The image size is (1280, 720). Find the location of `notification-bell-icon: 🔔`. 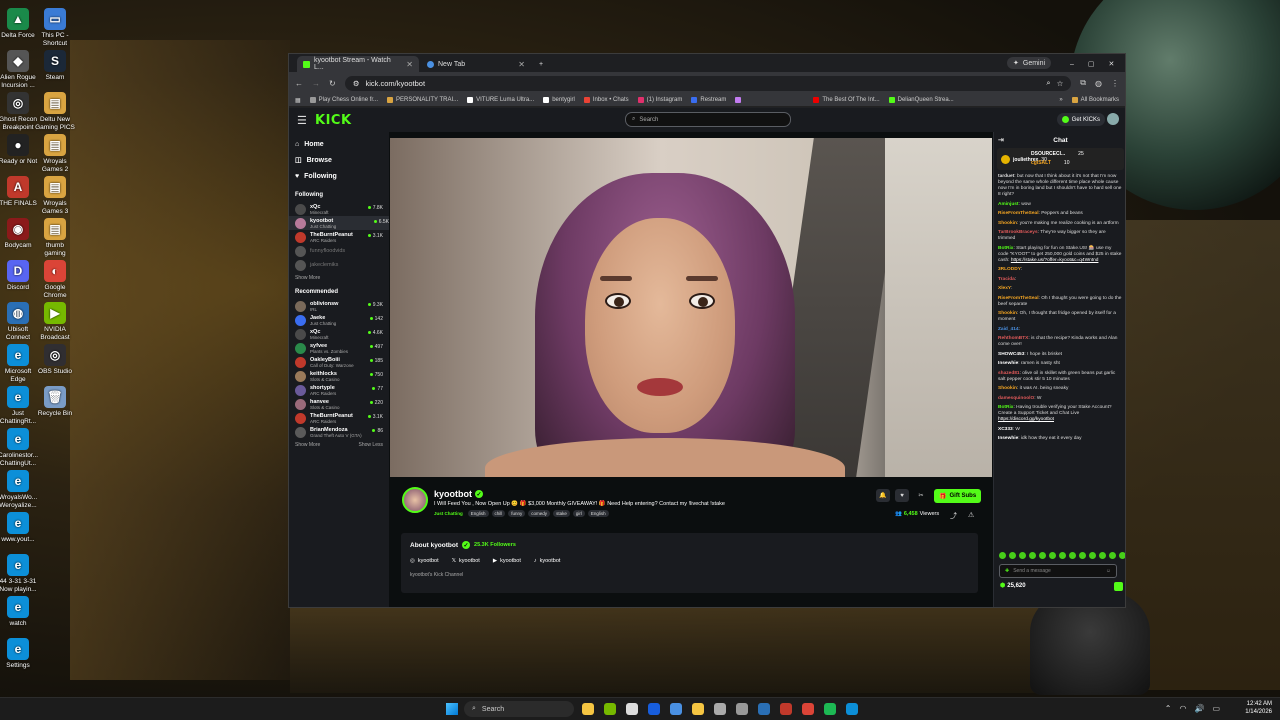

notification-bell-icon: 🔔 is located at coordinates (883, 495).